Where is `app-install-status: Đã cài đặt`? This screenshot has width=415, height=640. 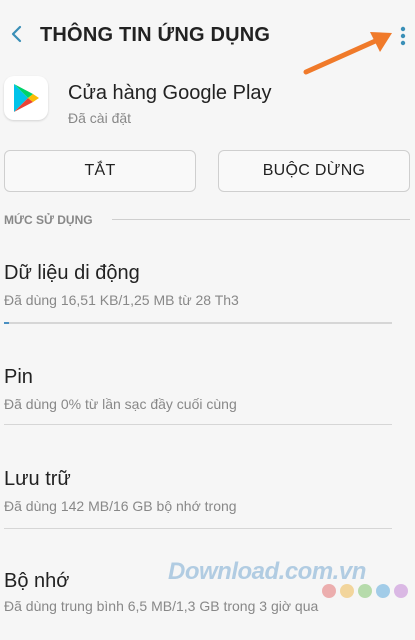 app-install-status: Đã cài đặt is located at coordinates (100, 118).